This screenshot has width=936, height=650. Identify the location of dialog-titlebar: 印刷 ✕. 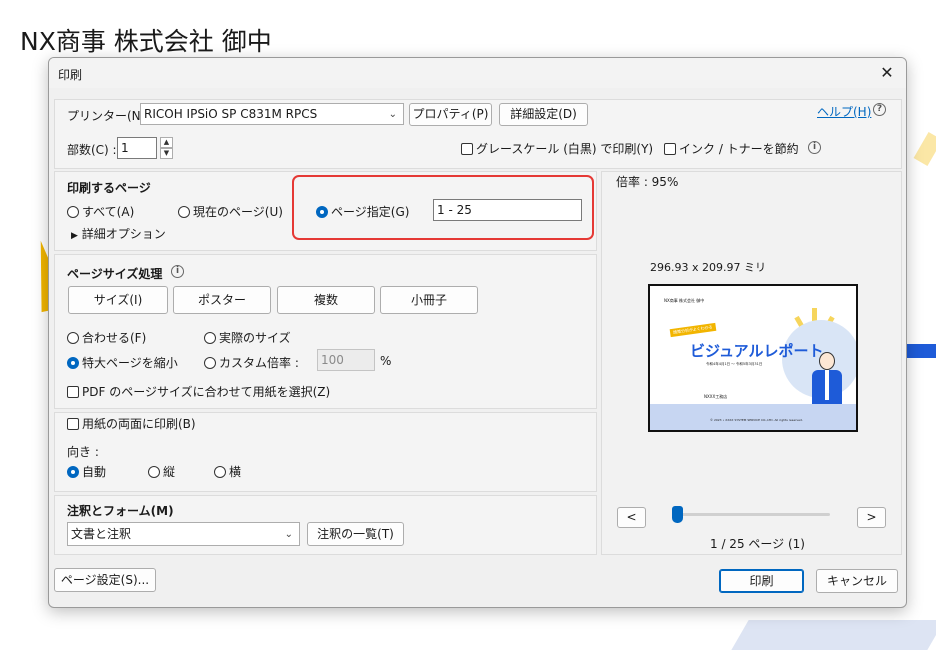
(477, 73).